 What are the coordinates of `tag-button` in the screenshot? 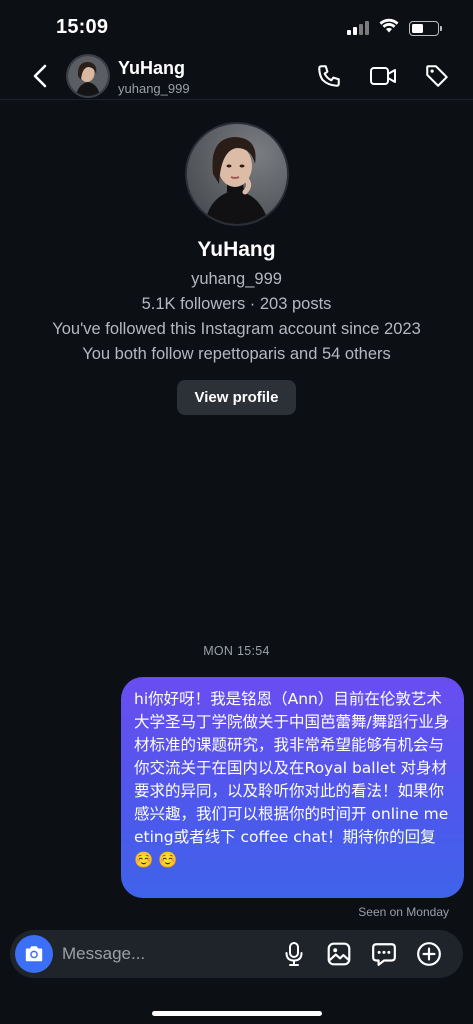 It's located at (437, 76).